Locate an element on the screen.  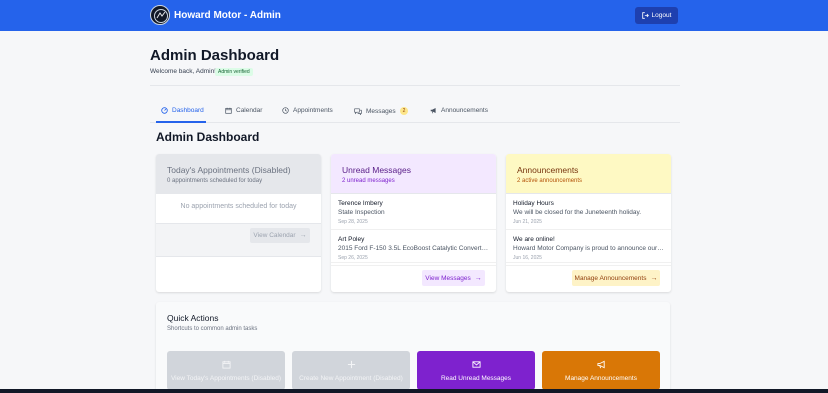
messages-count-badge: 2 is located at coordinates (404, 111).